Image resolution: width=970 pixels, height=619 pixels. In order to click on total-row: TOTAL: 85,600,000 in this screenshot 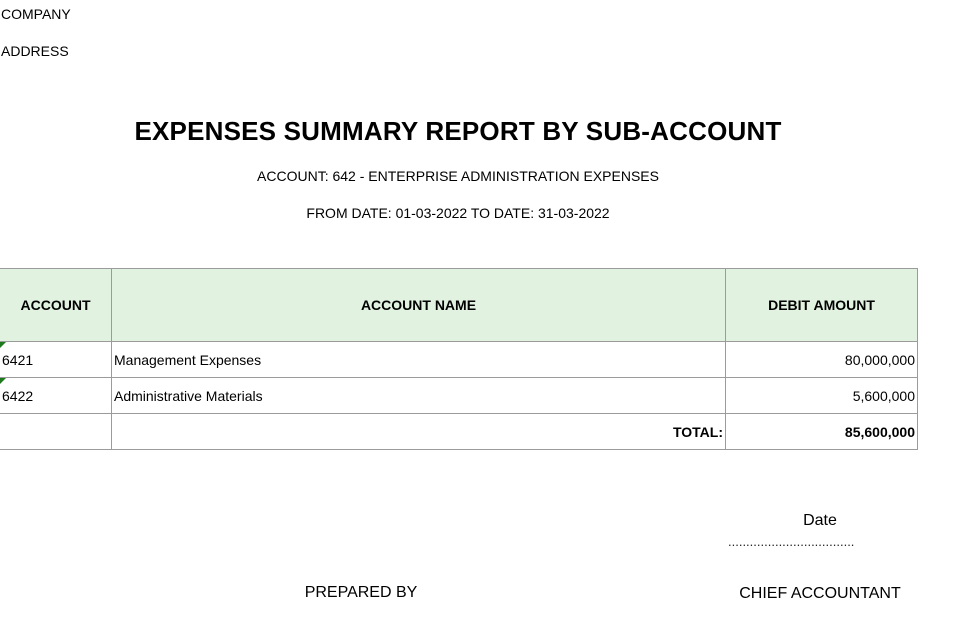, I will do `click(459, 431)`.